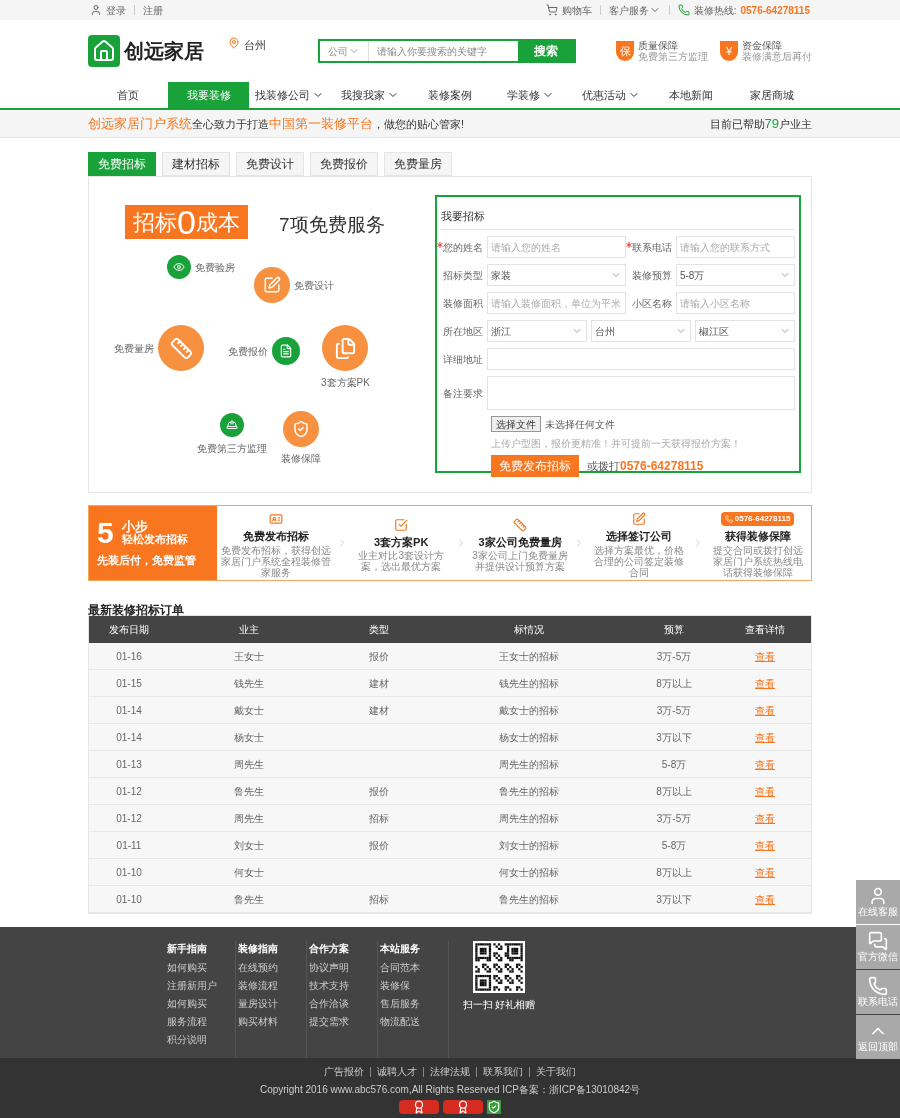 The height and width of the screenshot is (1118, 900). I want to click on select-field: 5-8万, so click(735, 275).